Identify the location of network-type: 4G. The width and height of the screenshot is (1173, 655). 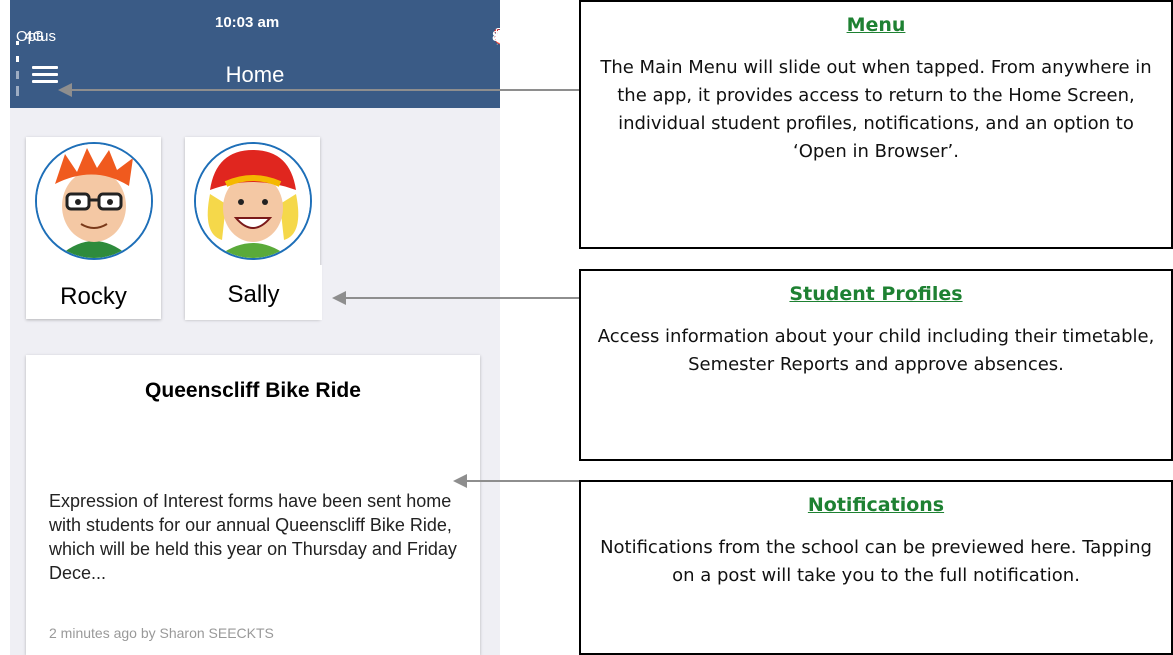
(34, 36).